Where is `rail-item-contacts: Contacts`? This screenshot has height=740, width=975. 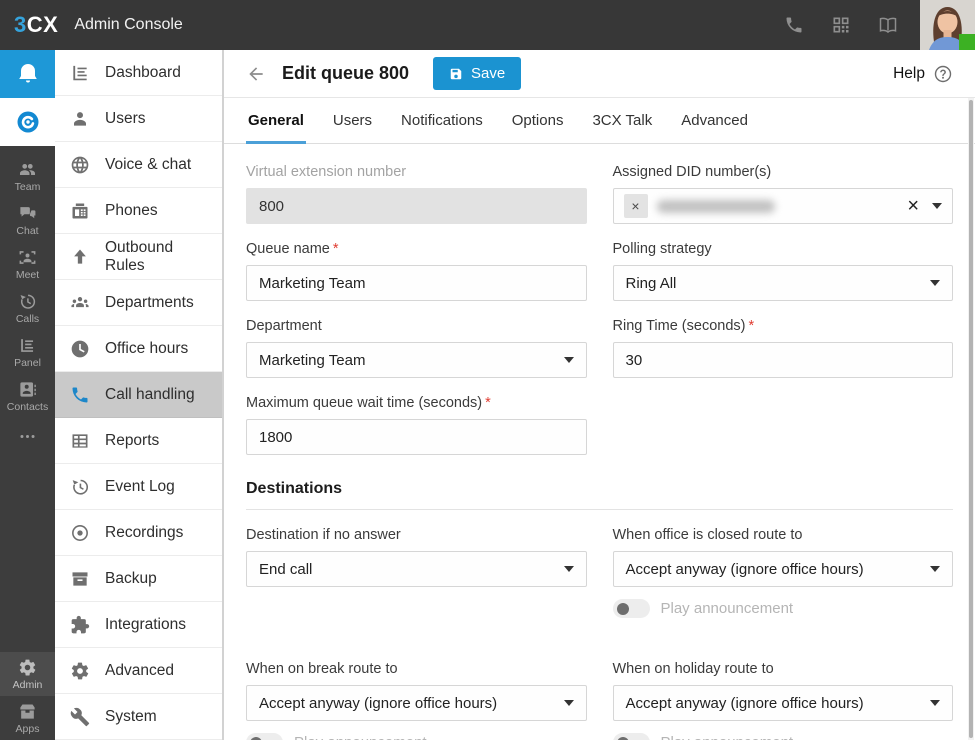
rail-item-contacts: Contacts is located at coordinates (27, 396).